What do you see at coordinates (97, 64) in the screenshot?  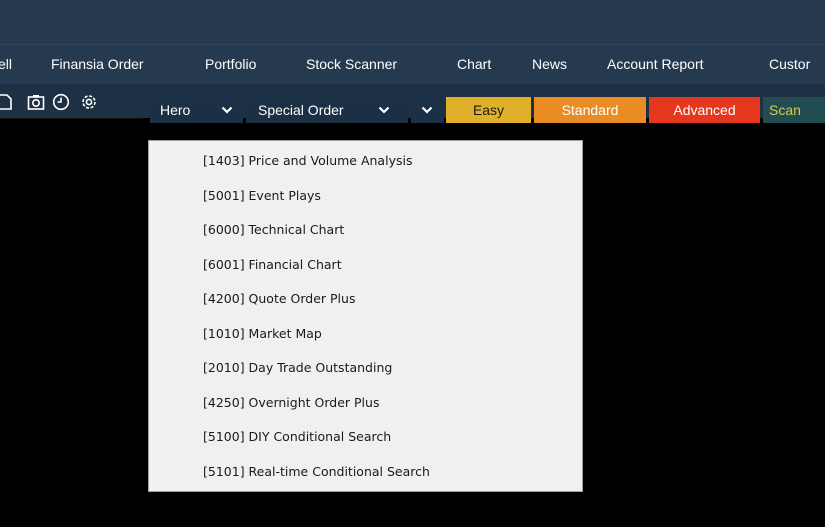 I see `menu-item-finansia-order: Finansia Order` at bounding box center [97, 64].